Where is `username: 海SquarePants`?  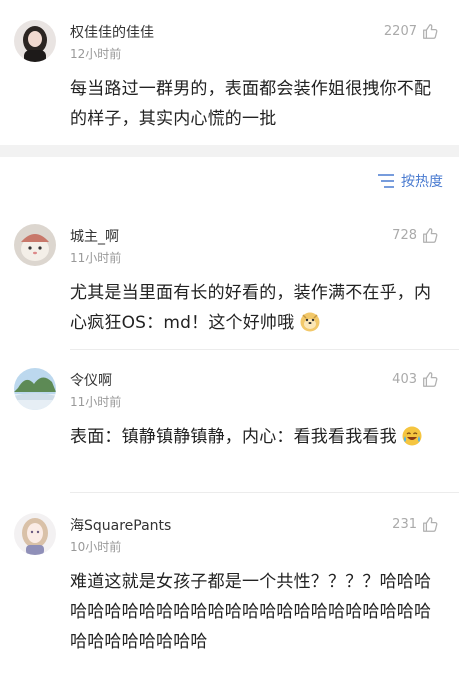 username: 海SquarePants is located at coordinates (120, 525).